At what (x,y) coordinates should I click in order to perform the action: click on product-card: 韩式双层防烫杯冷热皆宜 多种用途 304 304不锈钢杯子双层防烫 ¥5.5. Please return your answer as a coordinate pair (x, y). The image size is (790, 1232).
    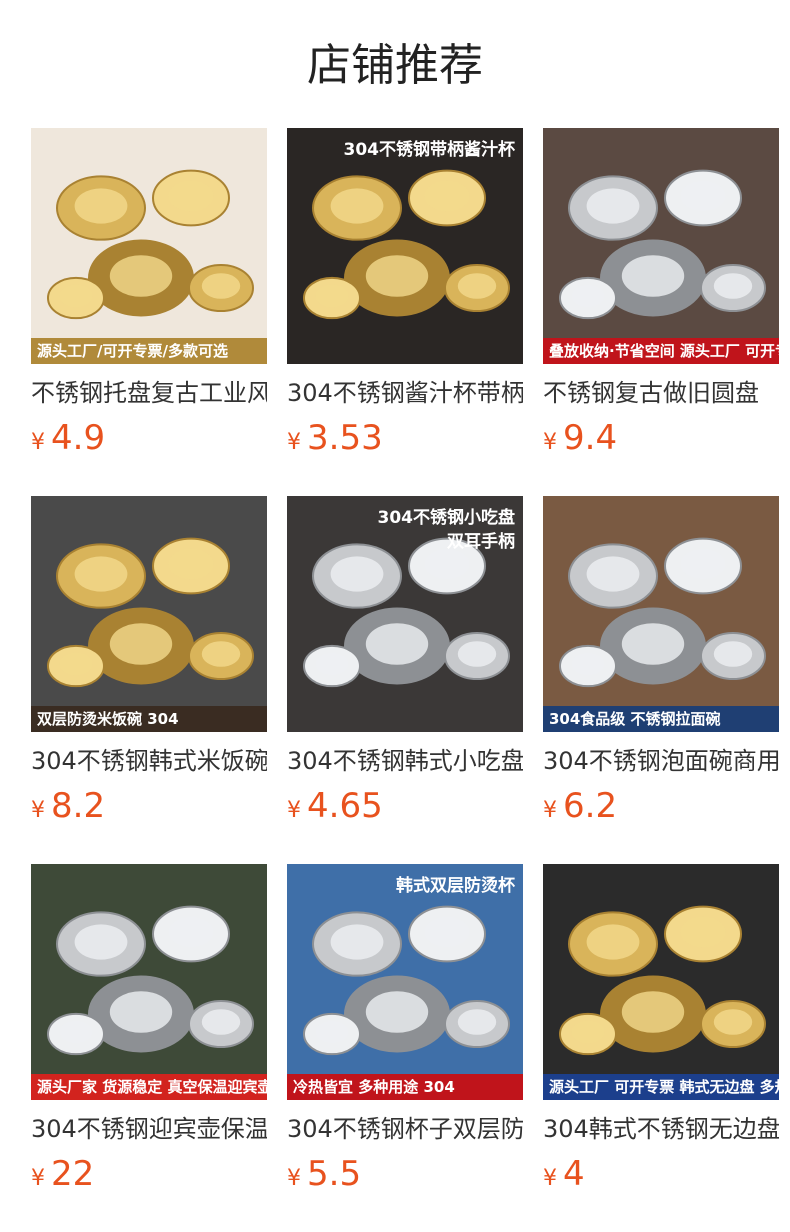
    Looking at the image, I should click on (405, 1029).